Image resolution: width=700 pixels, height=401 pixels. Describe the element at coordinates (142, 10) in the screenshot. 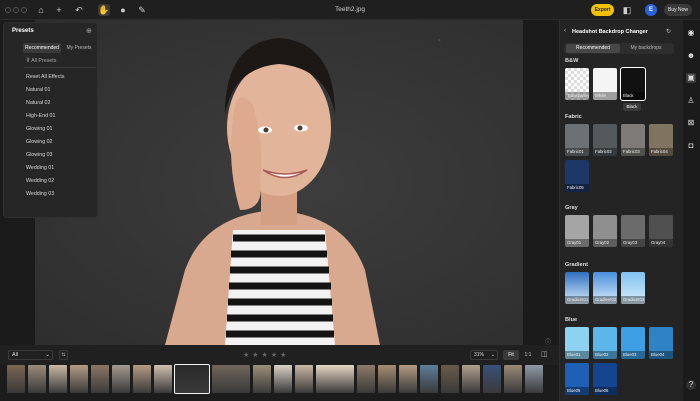

I see `eraser-icon: ✎` at that location.